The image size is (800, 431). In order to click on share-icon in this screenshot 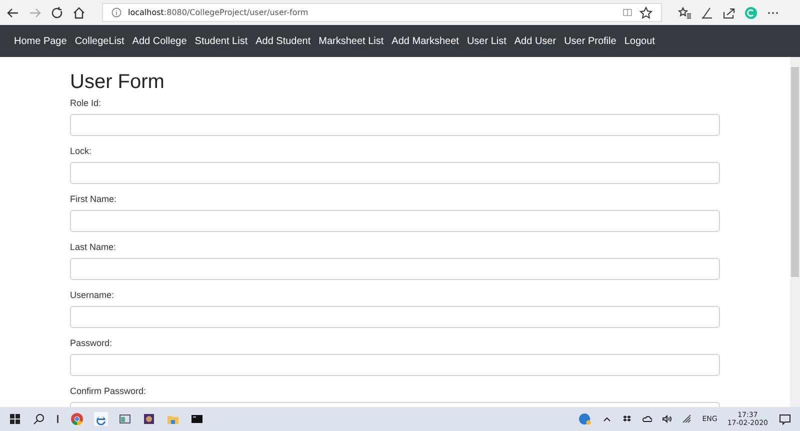, I will do `click(729, 13)`.